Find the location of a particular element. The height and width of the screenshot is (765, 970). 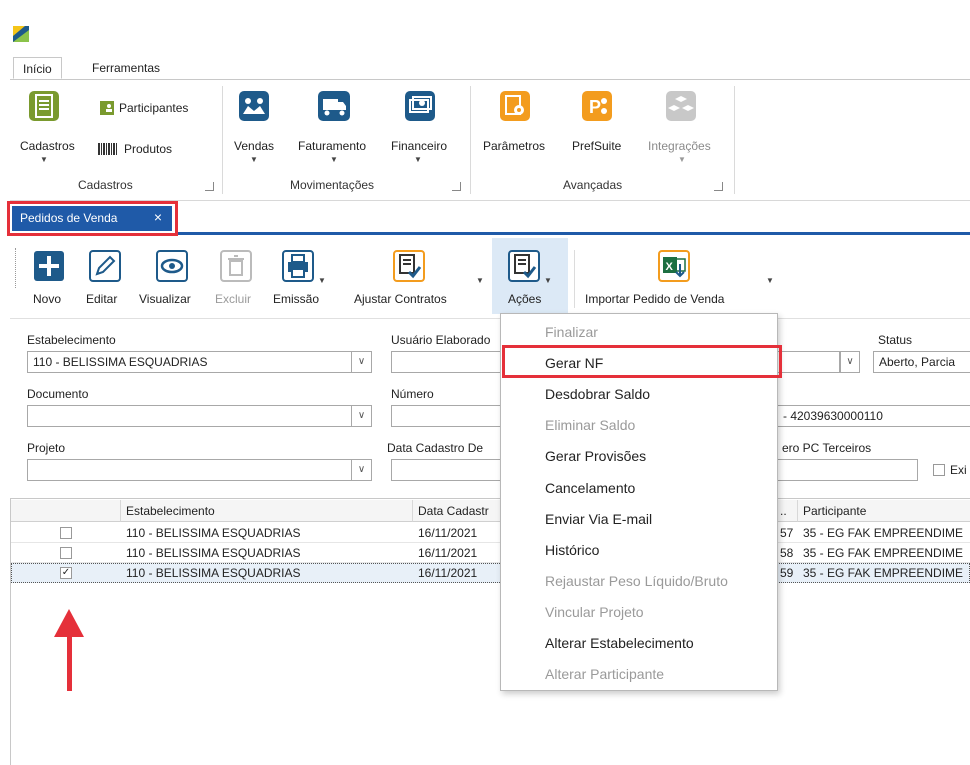

gerar-nf-highlight is located at coordinates (642, 361).